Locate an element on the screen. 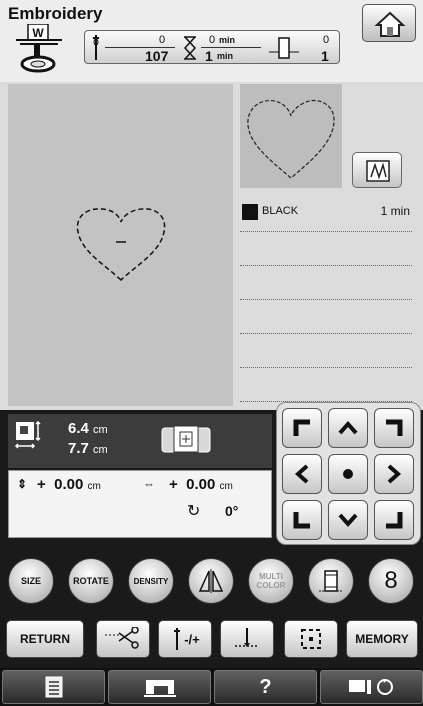  stitch-preview-icon is located at coordinates (378, 171).